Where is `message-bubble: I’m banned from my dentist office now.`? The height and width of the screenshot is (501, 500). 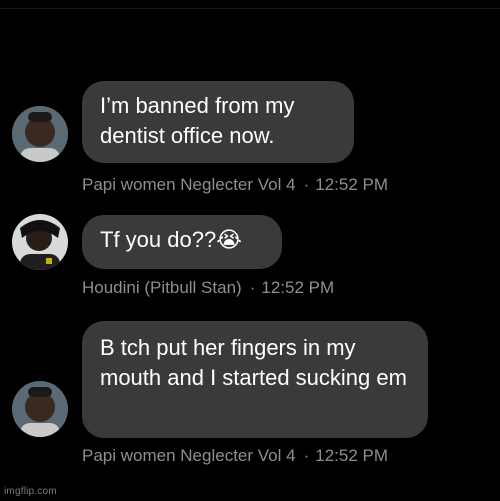
message-bubble: I’m banned from my dentist office now. is located at coordinates (218, 122).